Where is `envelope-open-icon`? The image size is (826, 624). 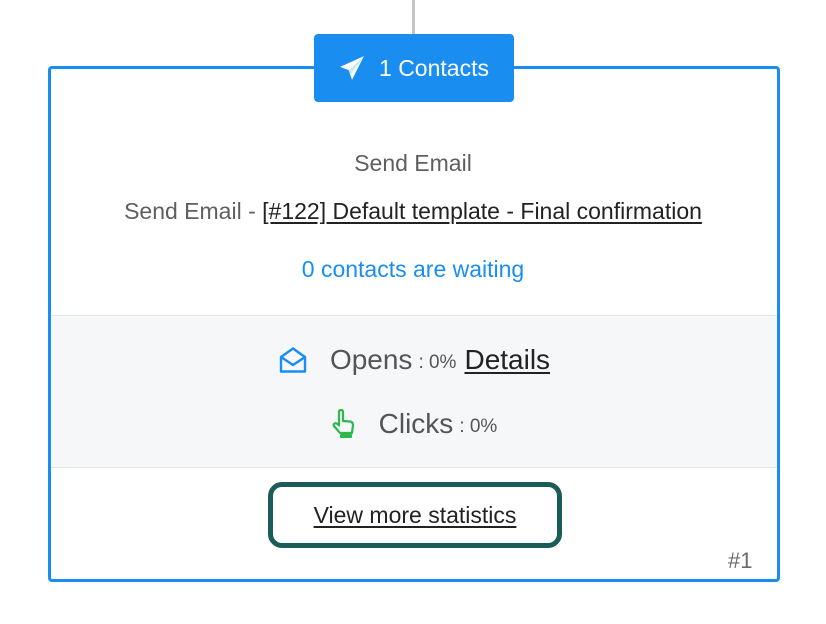
envelope-open-icon is located at coordinates (293, 360).